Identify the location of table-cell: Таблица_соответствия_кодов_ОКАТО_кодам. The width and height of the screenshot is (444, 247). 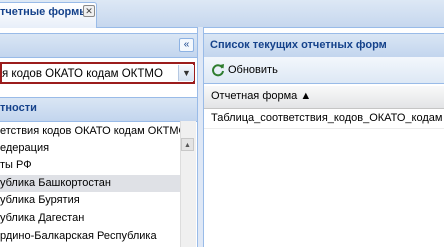
(327, 118).